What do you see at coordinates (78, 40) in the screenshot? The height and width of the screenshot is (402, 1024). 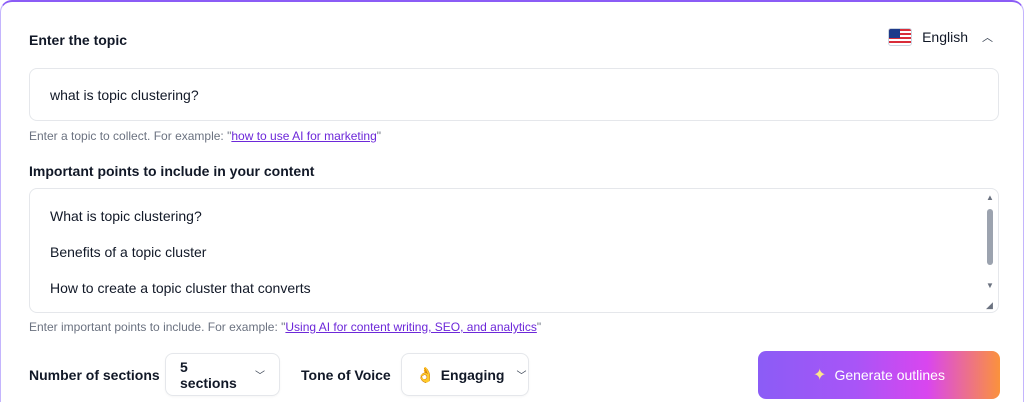 I see `topic-heading: Enter the topic` at bounding box center [78, 40].